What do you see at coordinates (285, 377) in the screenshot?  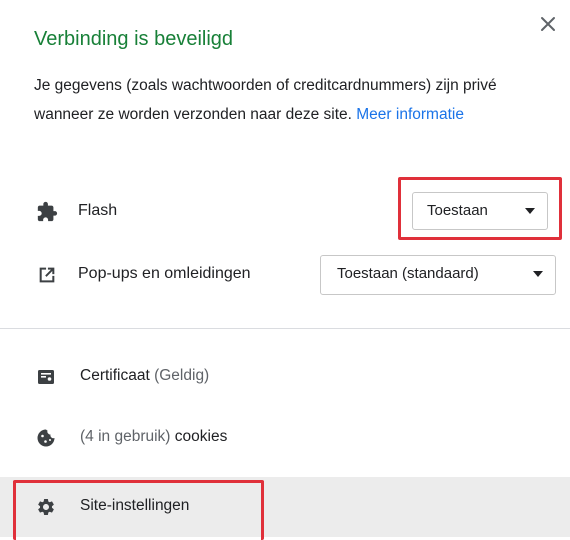 I see `certificate-item: Certificaat (Geldig)` at bounding box center [285, 377].